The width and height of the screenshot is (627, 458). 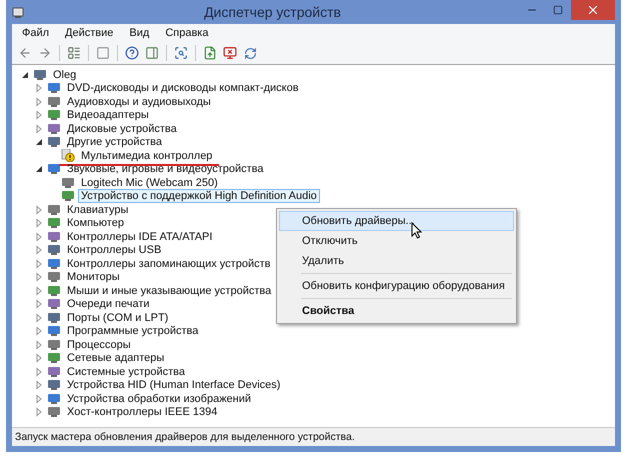 What do you see at coordinates (169, 291) in the screenshot?
I see `tree-item: Мыши и иные указывающие устройства` at bounding box center [169, 291].